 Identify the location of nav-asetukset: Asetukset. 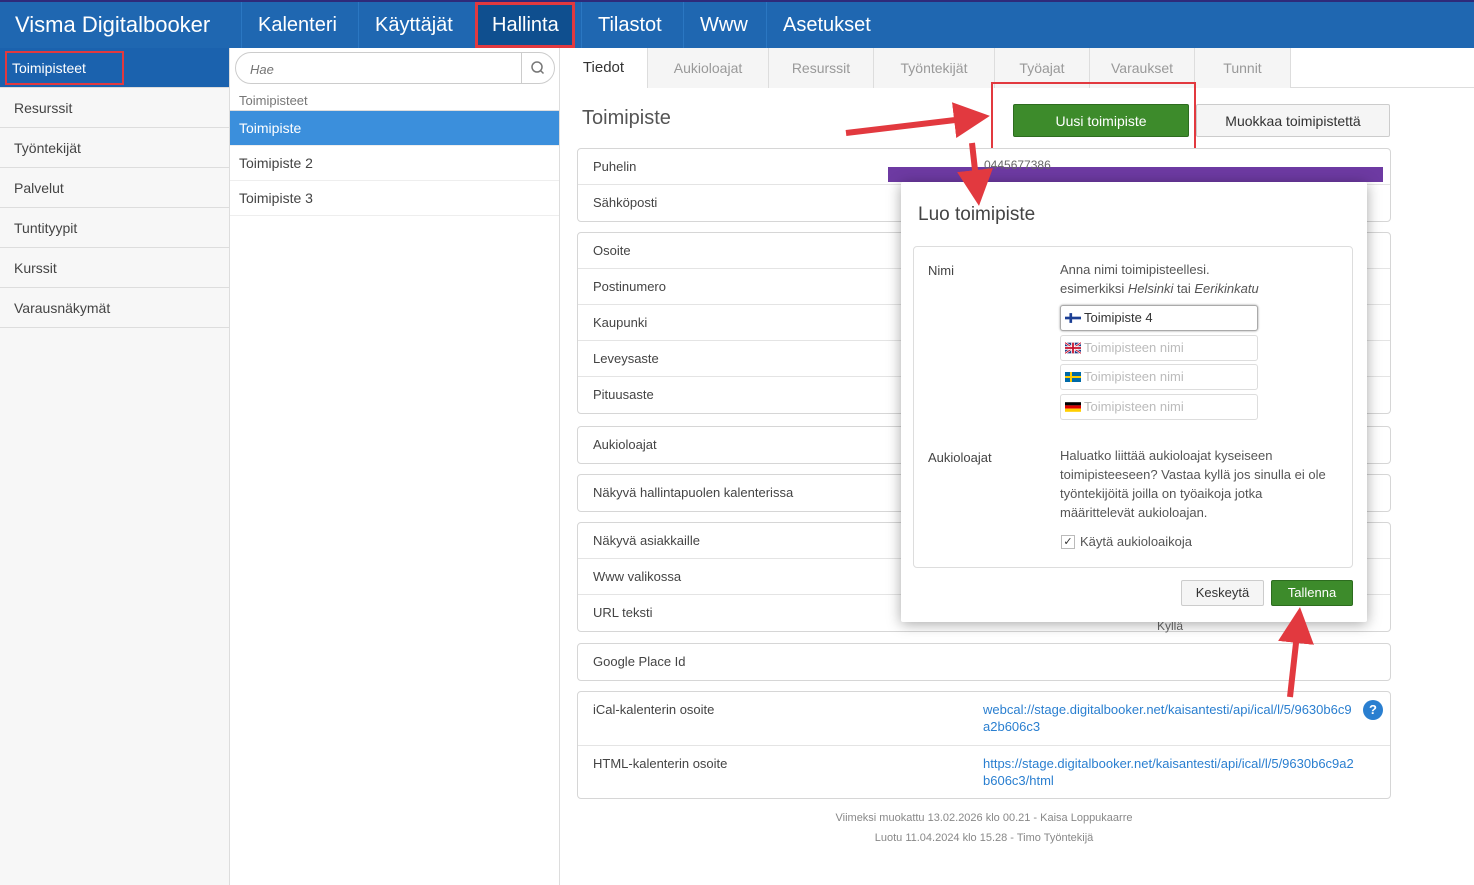
(826, 25).